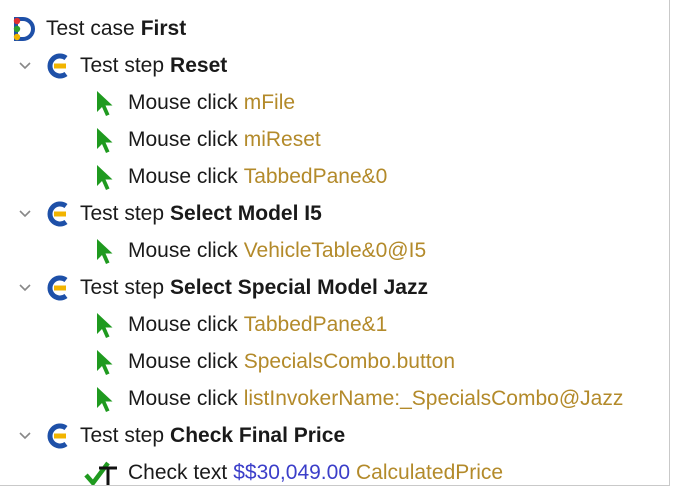 The width and height of the screenshot is (673, 486). I want to click on tree-node-mouse-click: Mouse click VehicleTable&0@I5, so click(334, 250).